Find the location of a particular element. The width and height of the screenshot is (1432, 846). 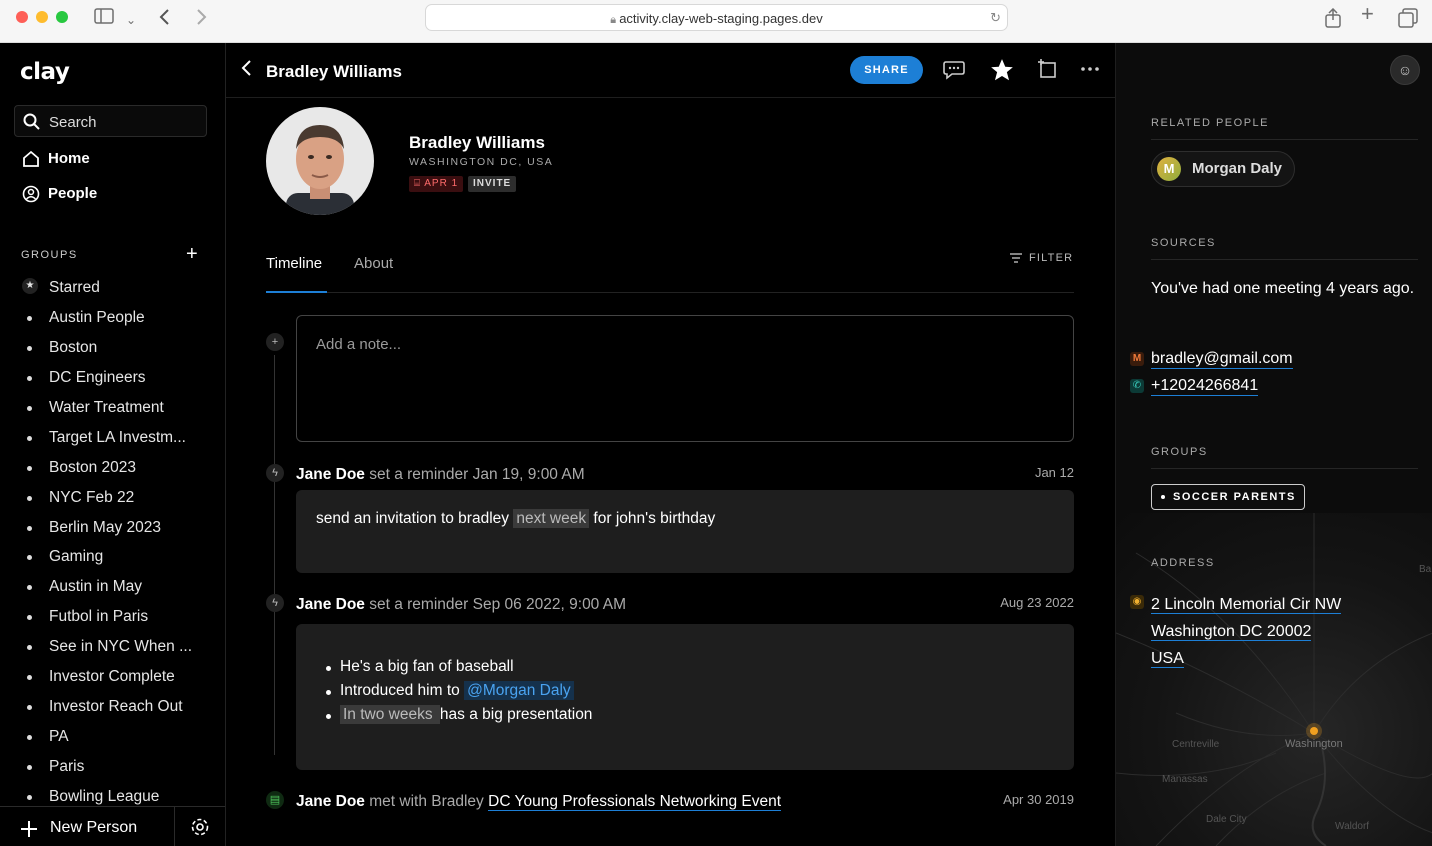

address-line-text: 2 Lincoln Memorial Cir NW is located at coordinates (1246, 605).